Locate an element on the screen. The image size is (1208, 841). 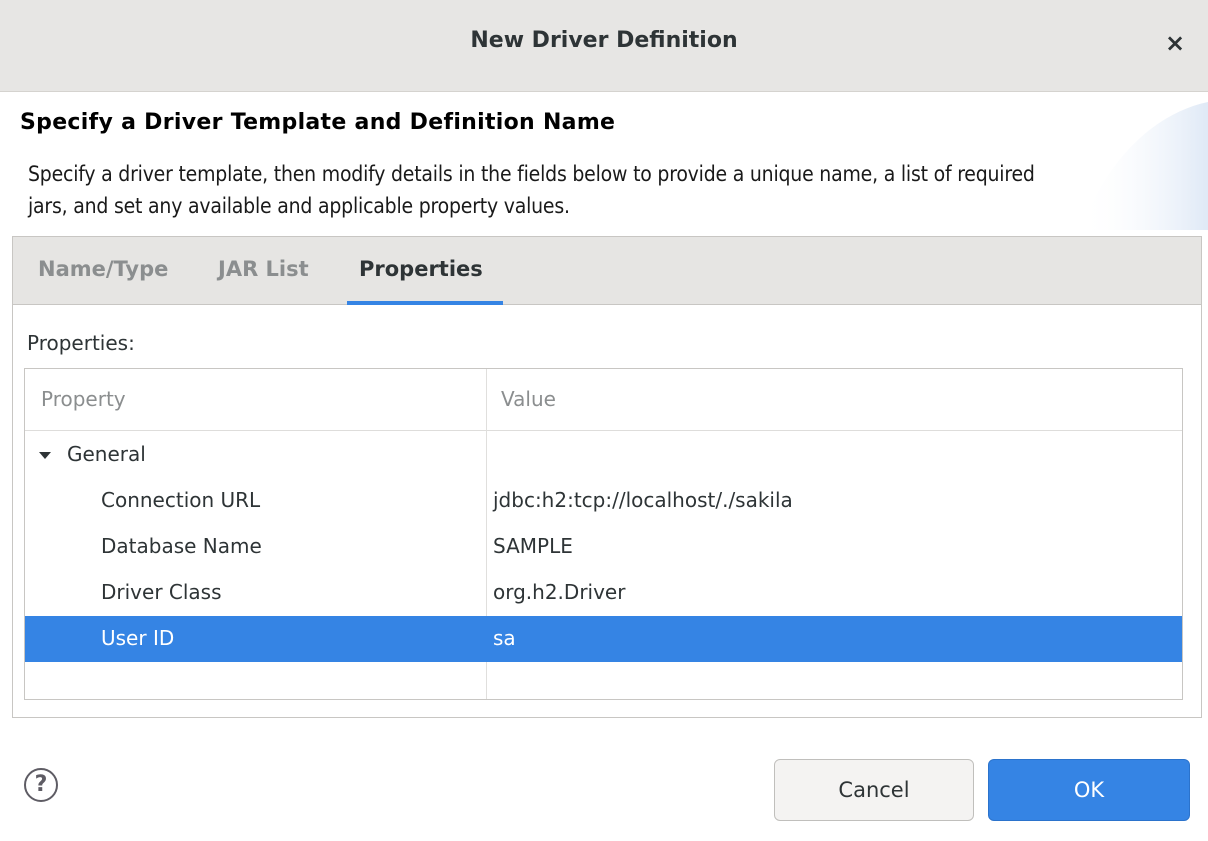
dialog-title: New Driver Definition is located at coordinates (604, 40).